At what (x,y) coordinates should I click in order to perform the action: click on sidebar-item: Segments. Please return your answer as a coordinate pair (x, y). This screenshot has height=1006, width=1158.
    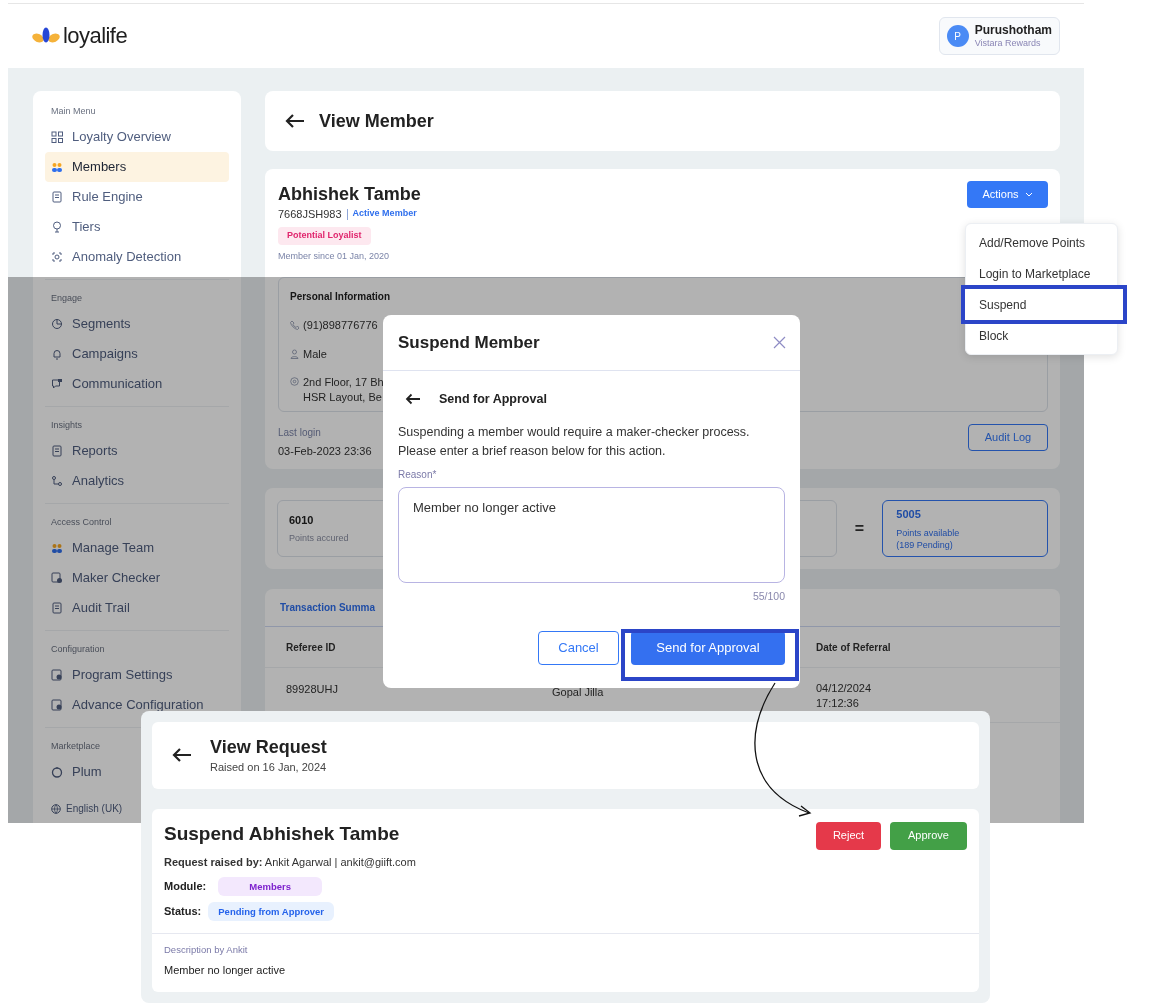
    Looking at the image, I should click on (137, 324).